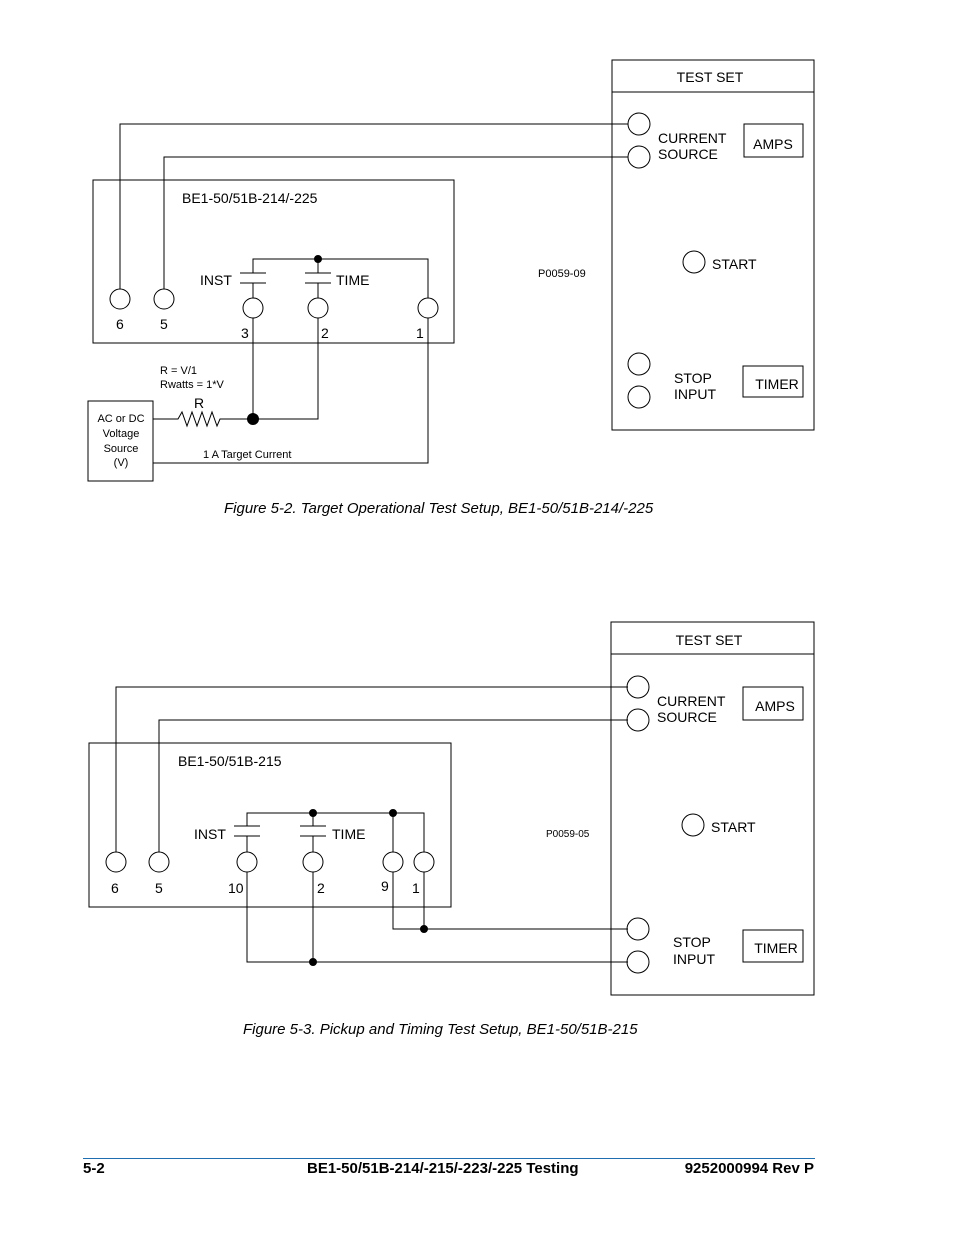 This screenshot has width=954, height=1235. Describe the element at coordinates (121, 434) in the screenshot. I see `source-line-2: Voltage` at that location.